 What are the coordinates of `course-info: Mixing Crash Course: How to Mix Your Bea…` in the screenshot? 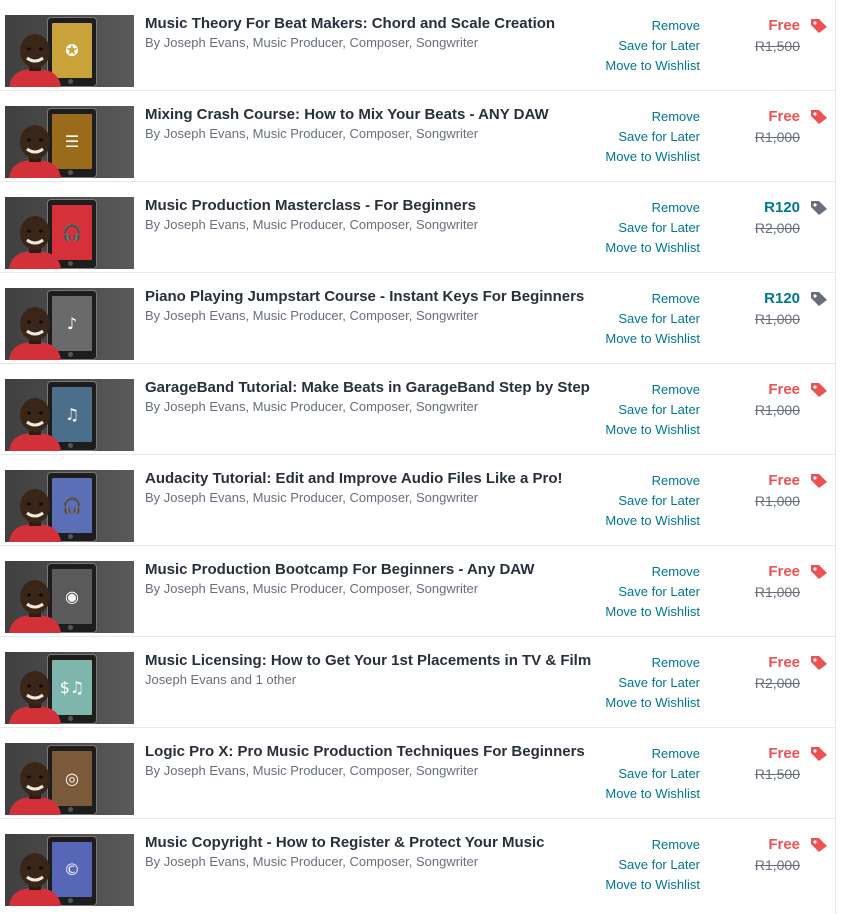 It's located at (370, 124).